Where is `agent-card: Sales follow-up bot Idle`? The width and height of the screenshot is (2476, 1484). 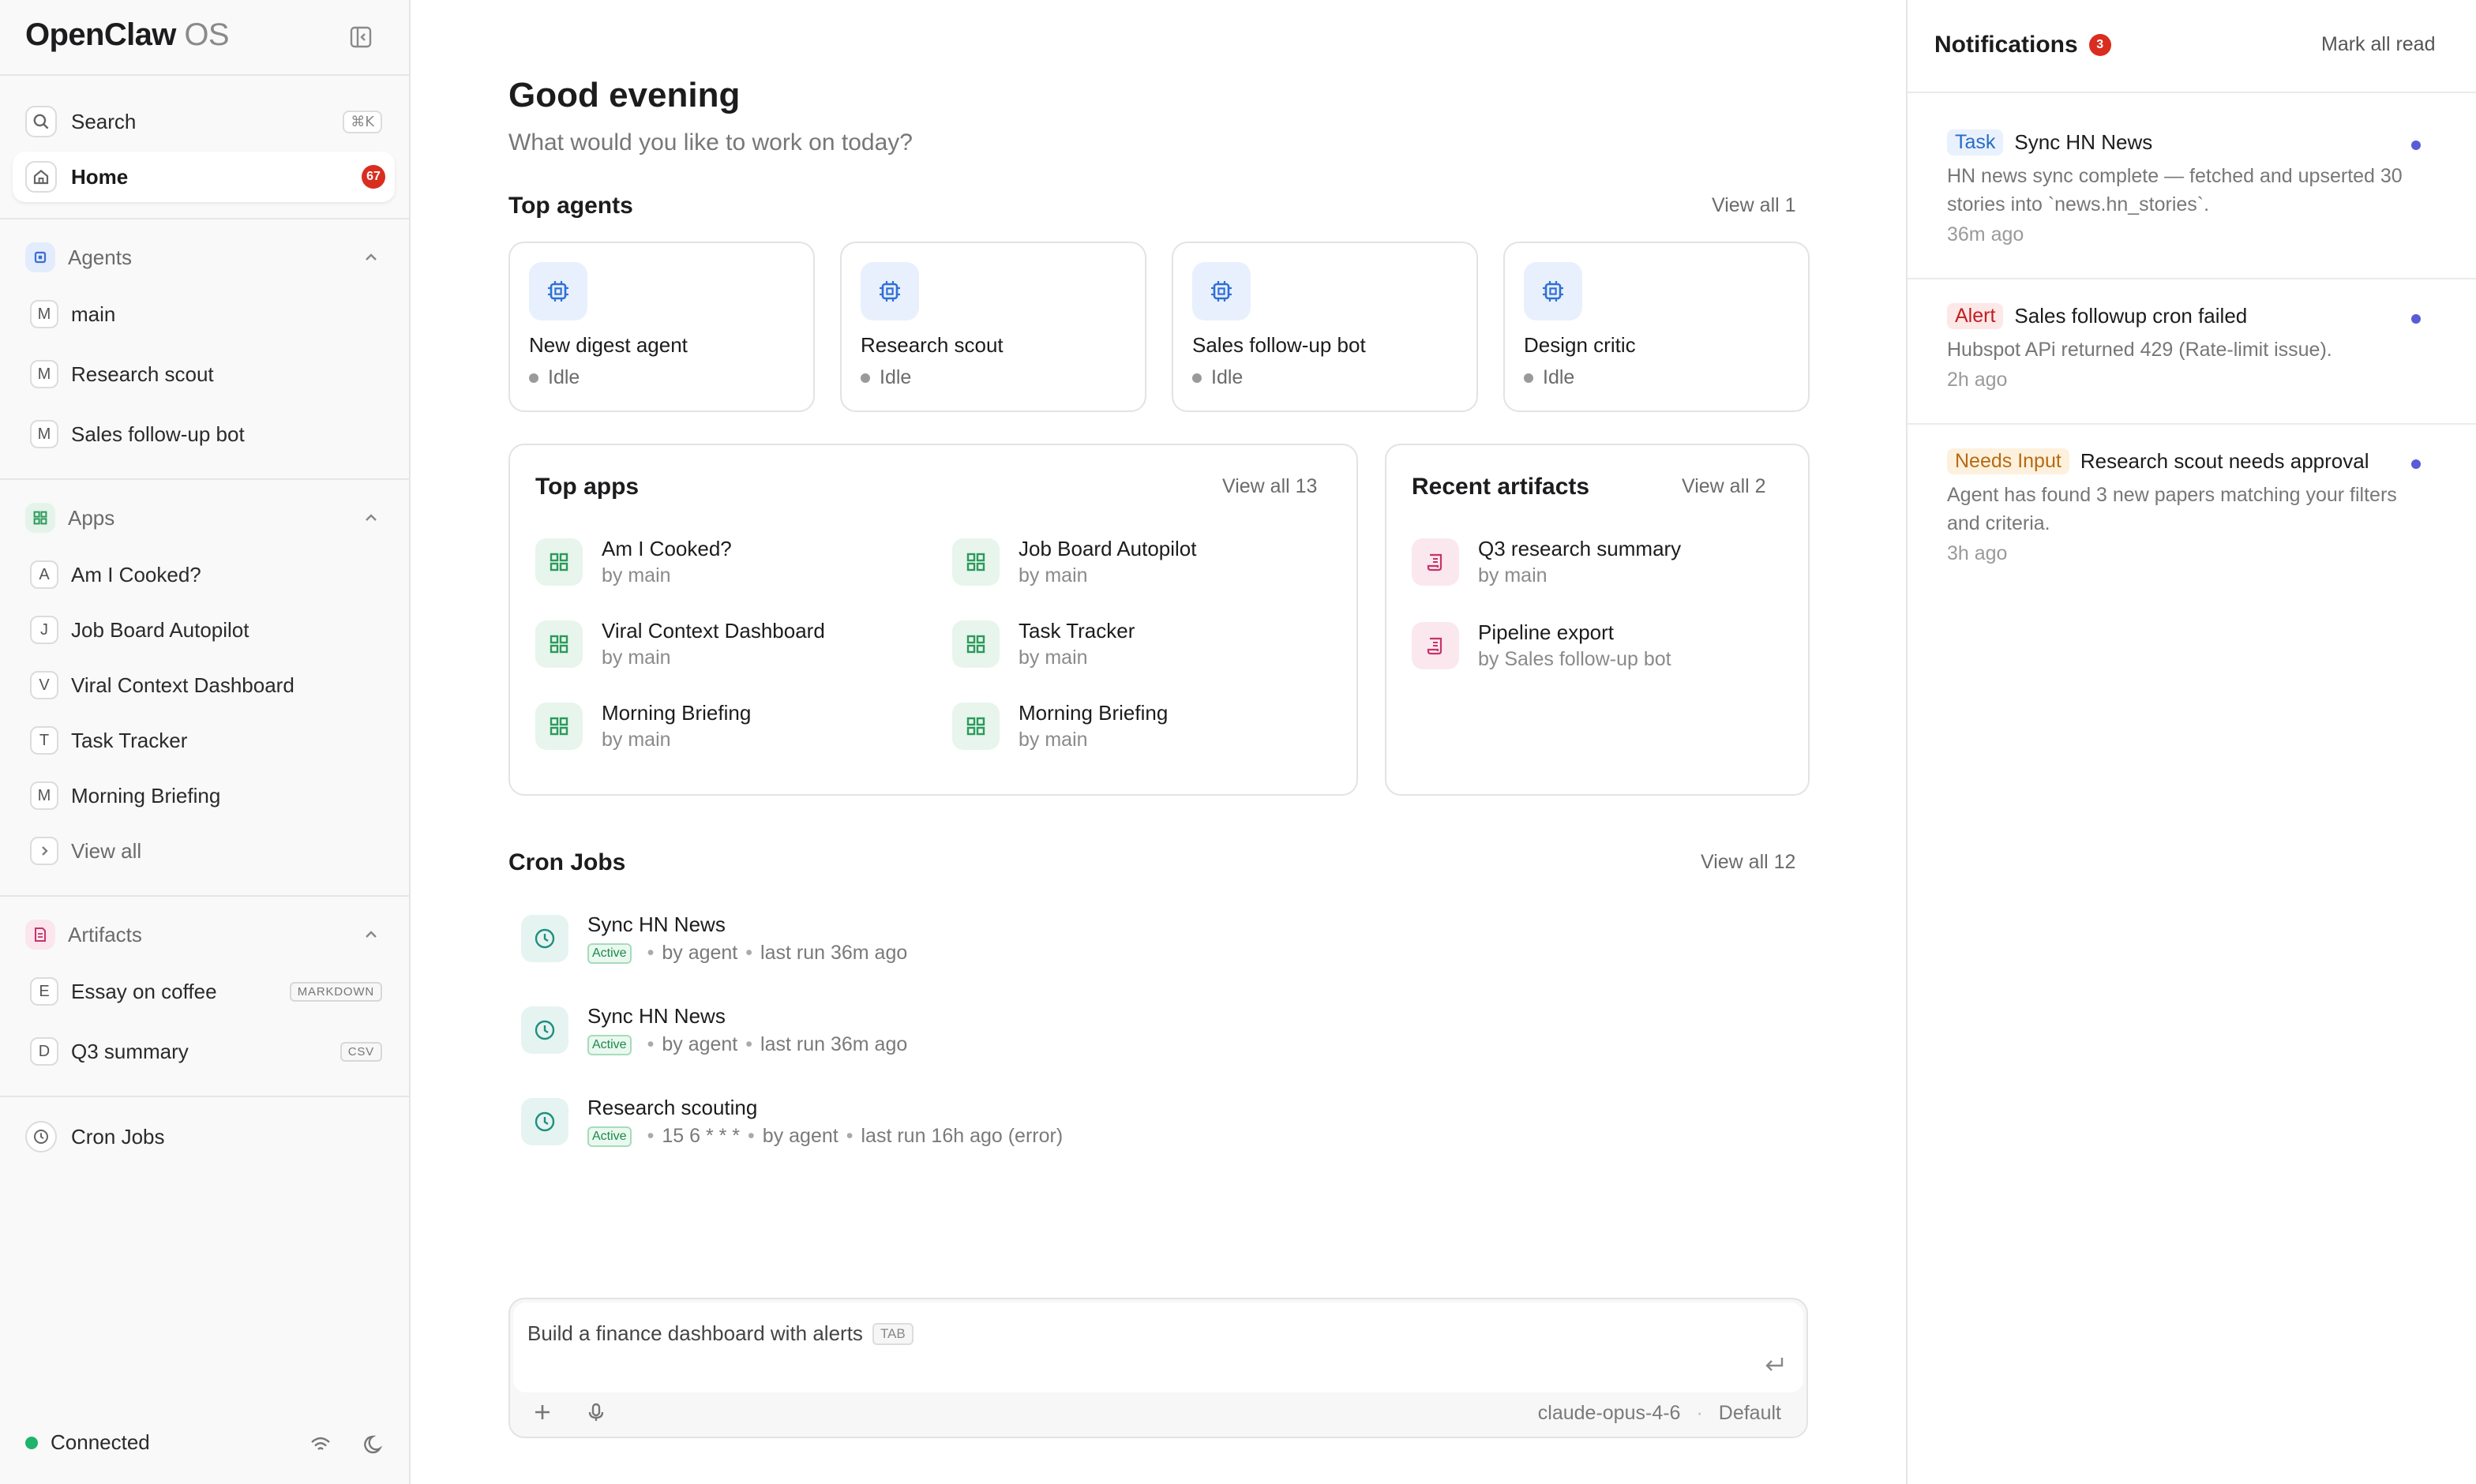
agent-card: Sales follow-up bot Idle is located at coordinates (1325, 327).